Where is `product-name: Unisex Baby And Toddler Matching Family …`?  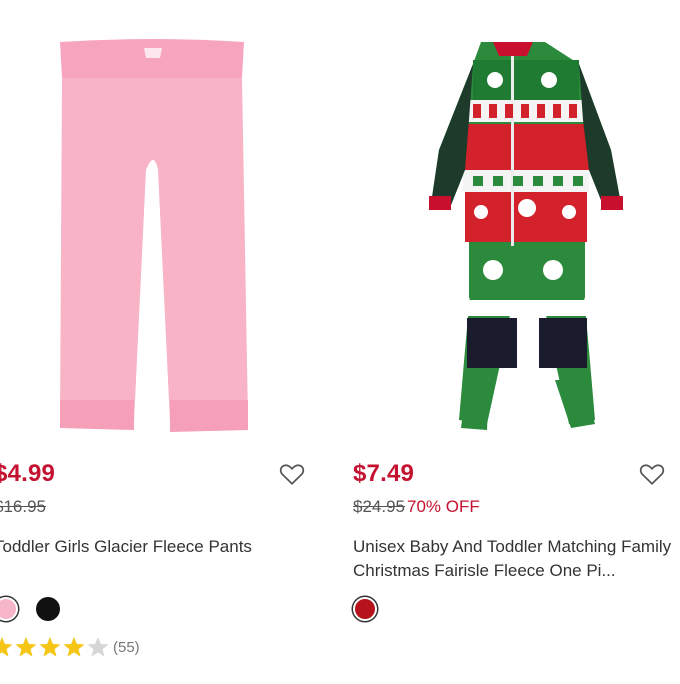
product-name: Unisex Baby And Toddler Matching Family … is located at coordinates (516, 559).